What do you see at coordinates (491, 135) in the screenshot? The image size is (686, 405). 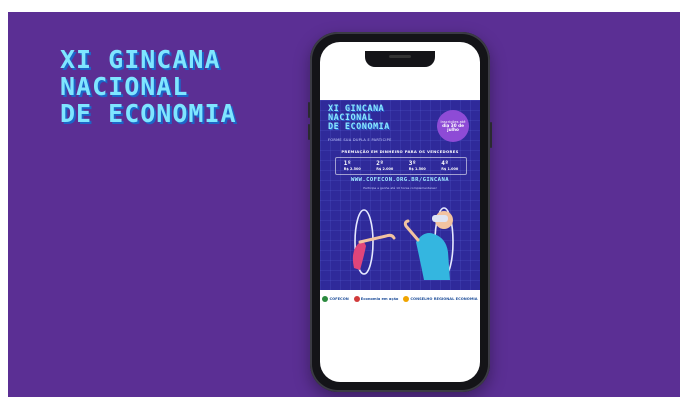 I see `power-button` at bounding box center [491, 135].